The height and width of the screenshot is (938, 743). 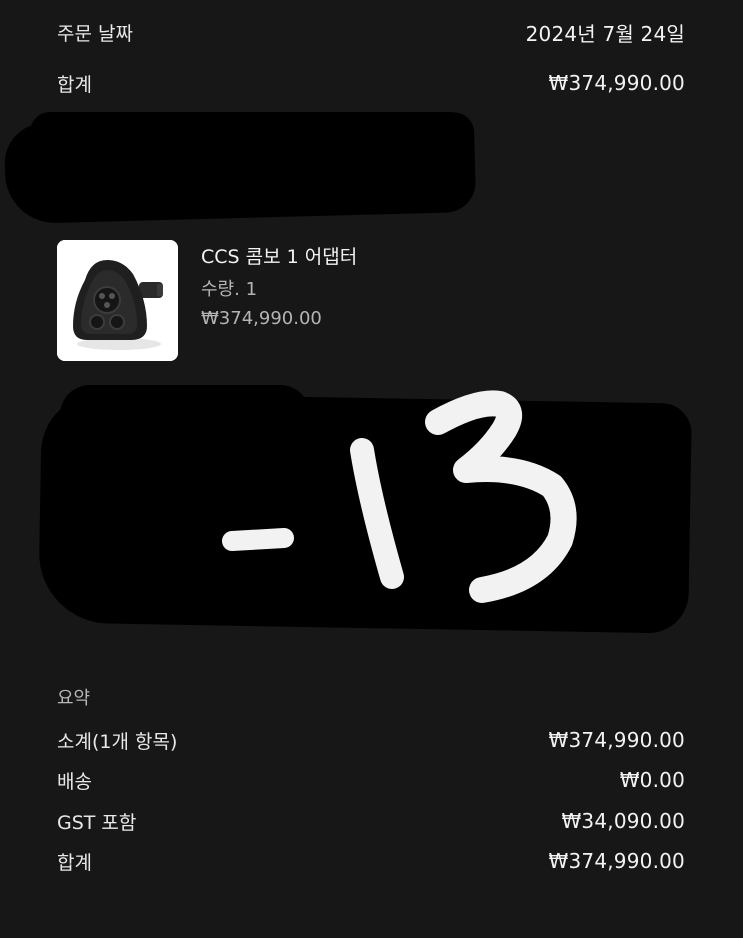 I want to click on summary-total-label: 합계, so click(x=74, y=862).